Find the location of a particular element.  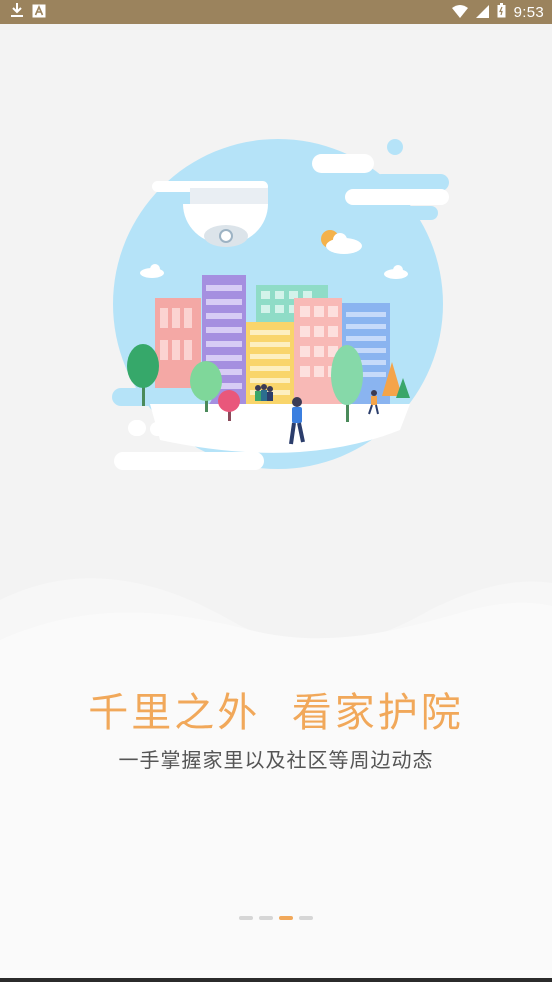

bottom-edge is located at coordinates (276, 980).